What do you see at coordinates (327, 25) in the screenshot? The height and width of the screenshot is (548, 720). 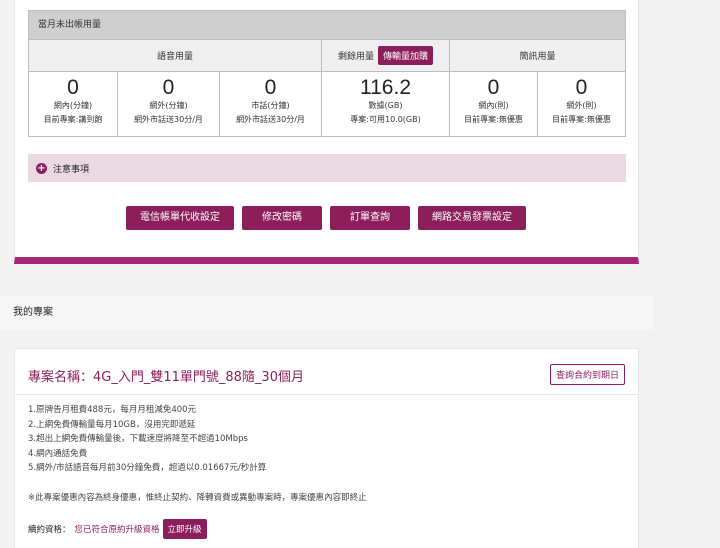 I see `usage-table-header: 當月未出帳用量` at bounding box center [327, 25].